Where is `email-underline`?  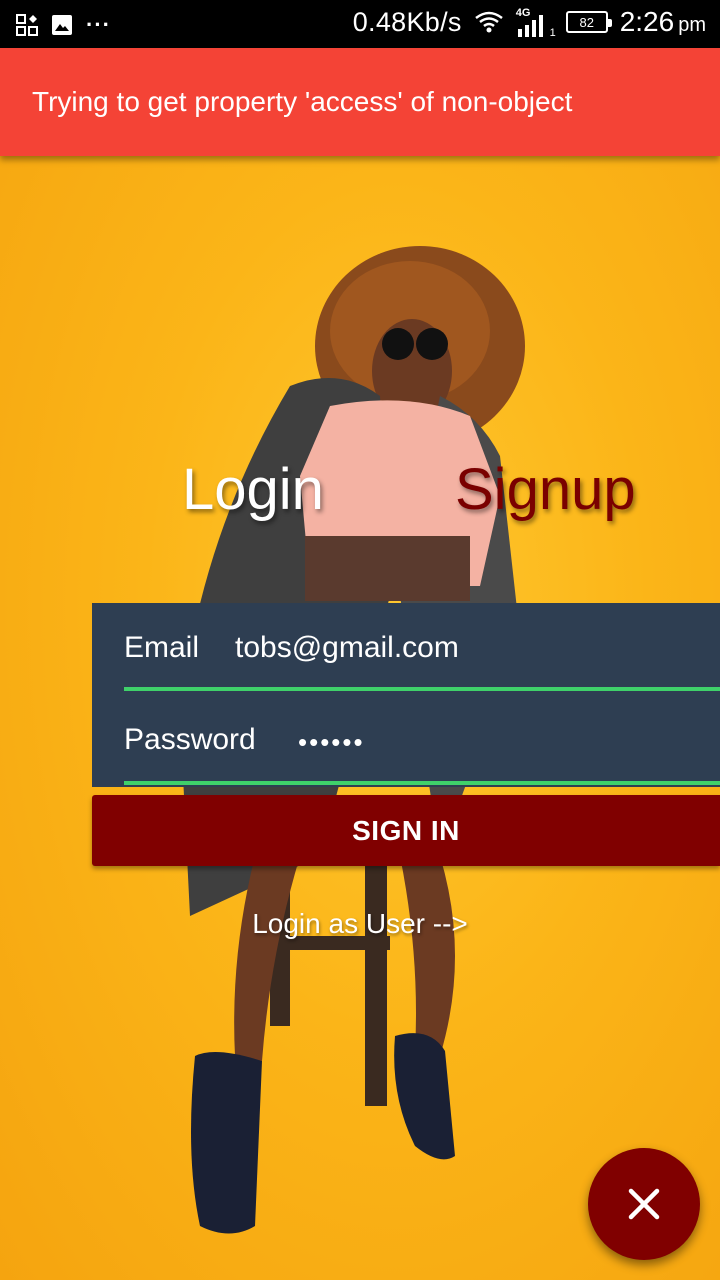 email-underline is located at coordinates (422, 689).